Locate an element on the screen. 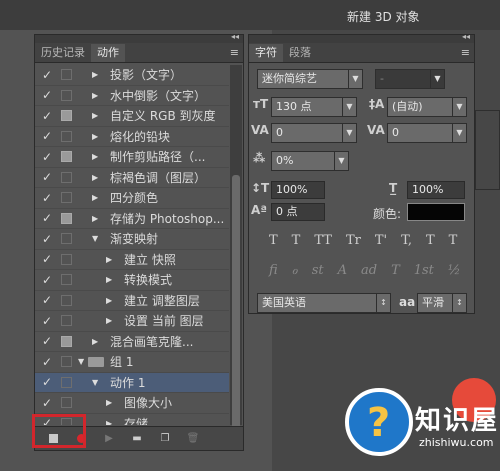  language-select: 美国英语 ↕ is located at coordinates (324, 303).